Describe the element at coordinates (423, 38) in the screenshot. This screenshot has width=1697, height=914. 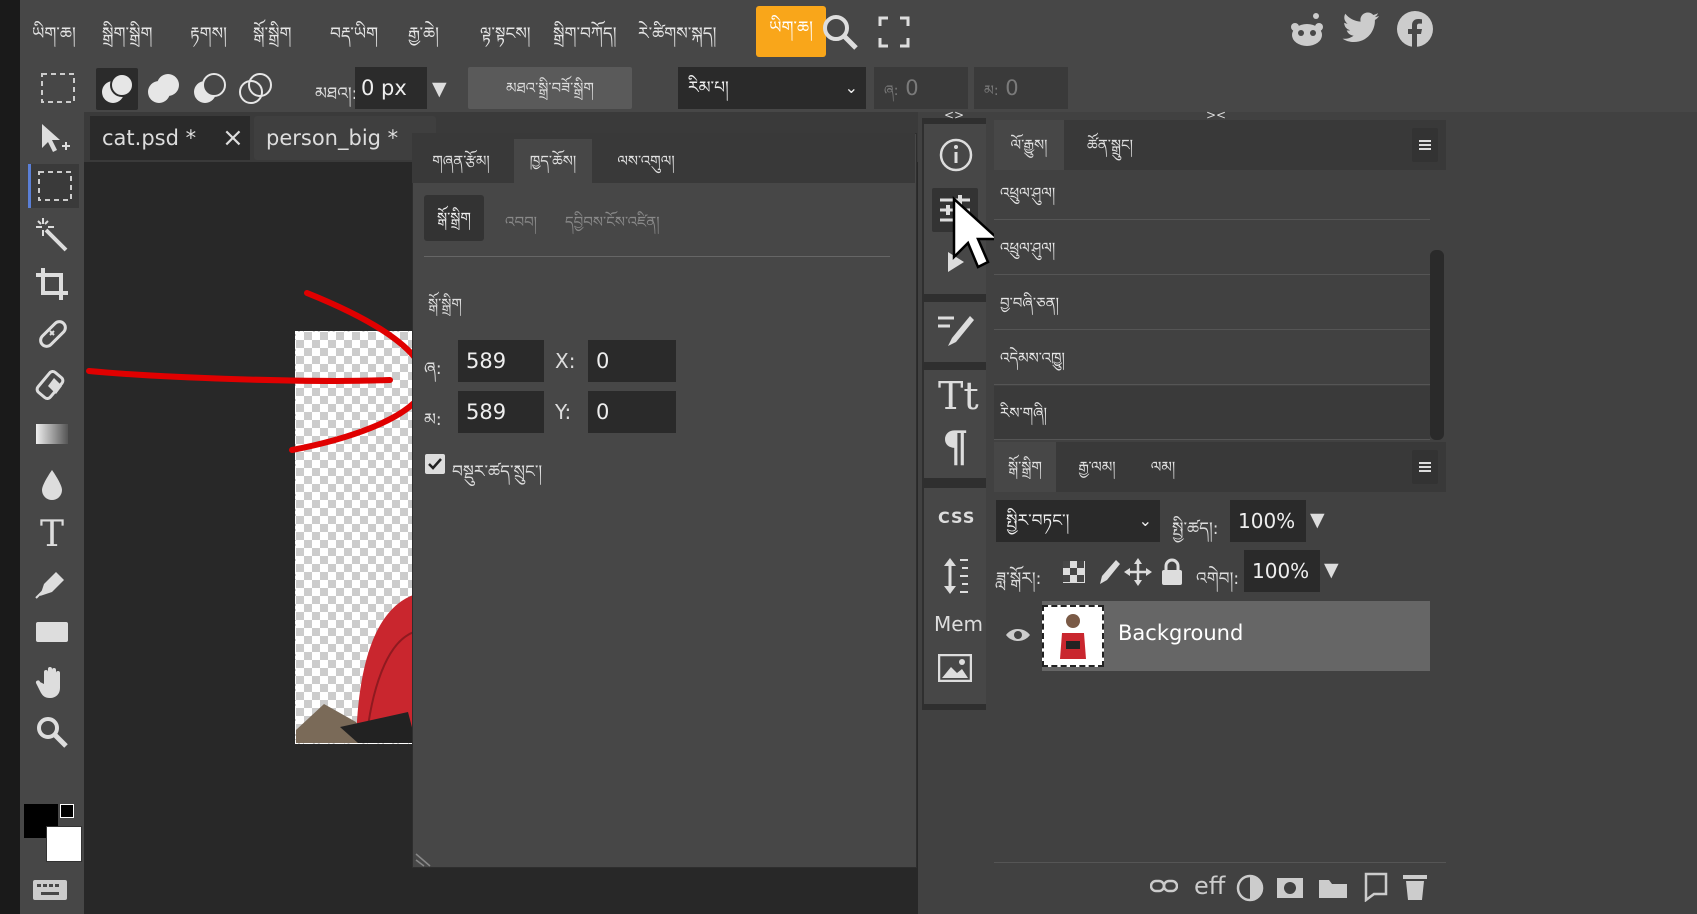
I see `menu-filter: རྒྱ་ཆེ།` at that location.